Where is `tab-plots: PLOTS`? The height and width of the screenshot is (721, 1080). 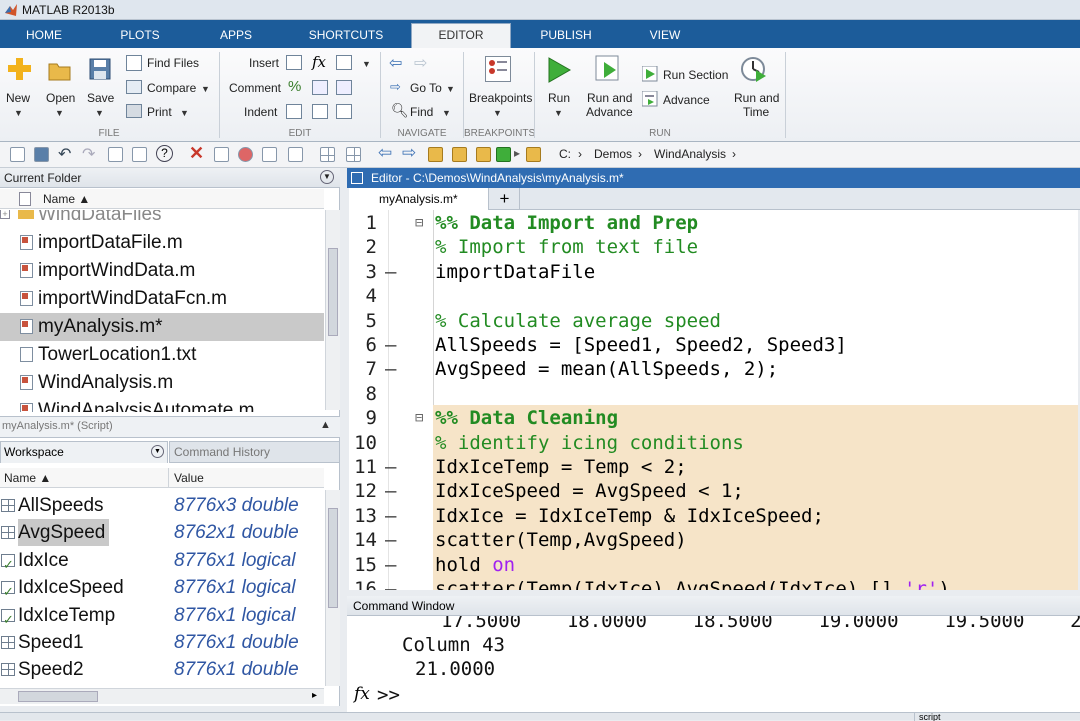
tab-plots: PLOTS is located at coordinates (140, 36).